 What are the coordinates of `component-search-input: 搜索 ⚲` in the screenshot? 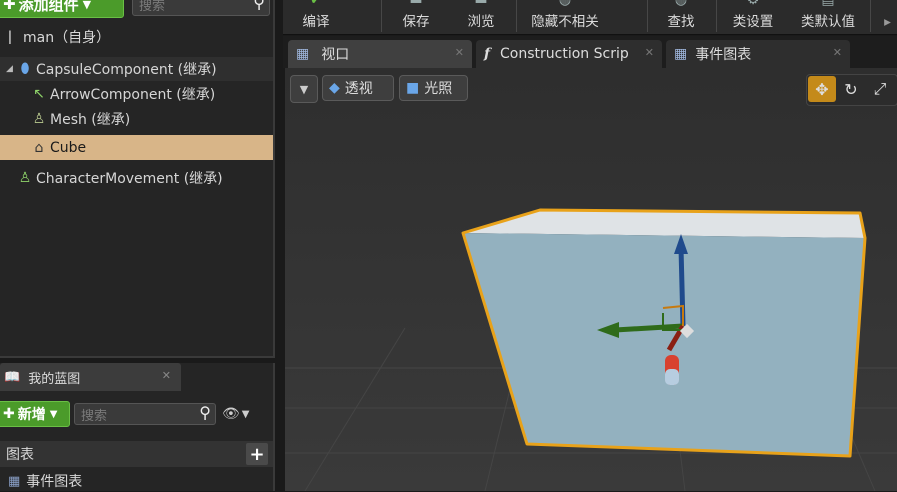 It's located at (201, 8).